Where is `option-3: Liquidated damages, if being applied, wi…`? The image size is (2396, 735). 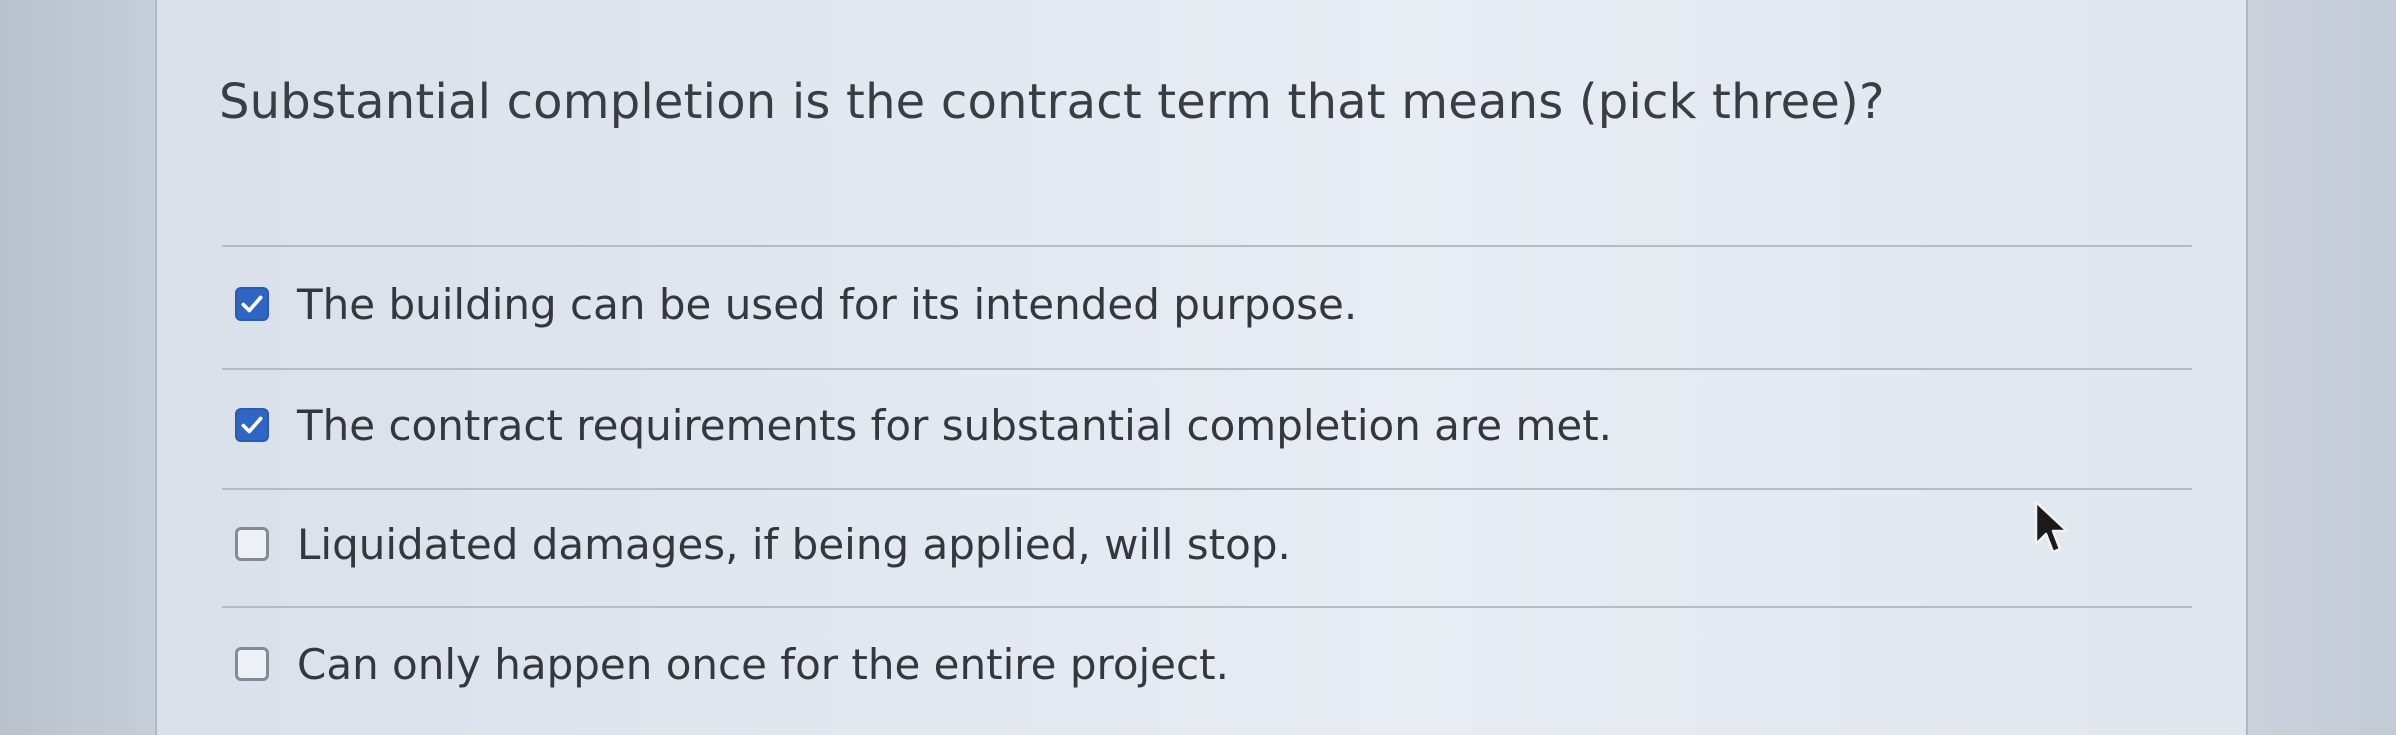
option-3: Liquidated damages, if being applied, wi… is located at coordinates (763, 544).